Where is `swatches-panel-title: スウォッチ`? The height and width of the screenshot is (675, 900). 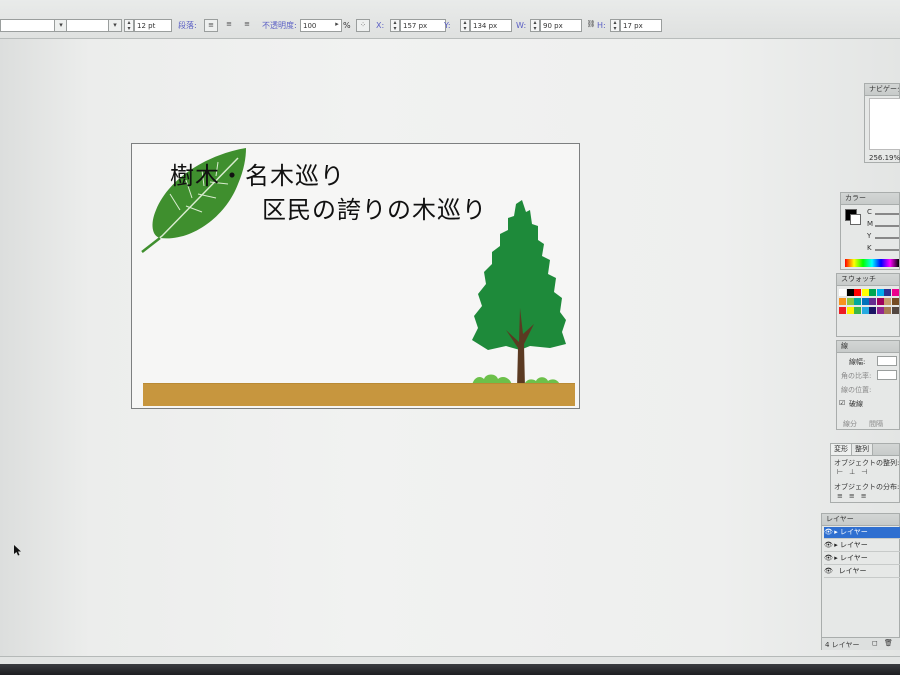 swatches-panel-title: スウォッチ is located at coordinates (868, 280).